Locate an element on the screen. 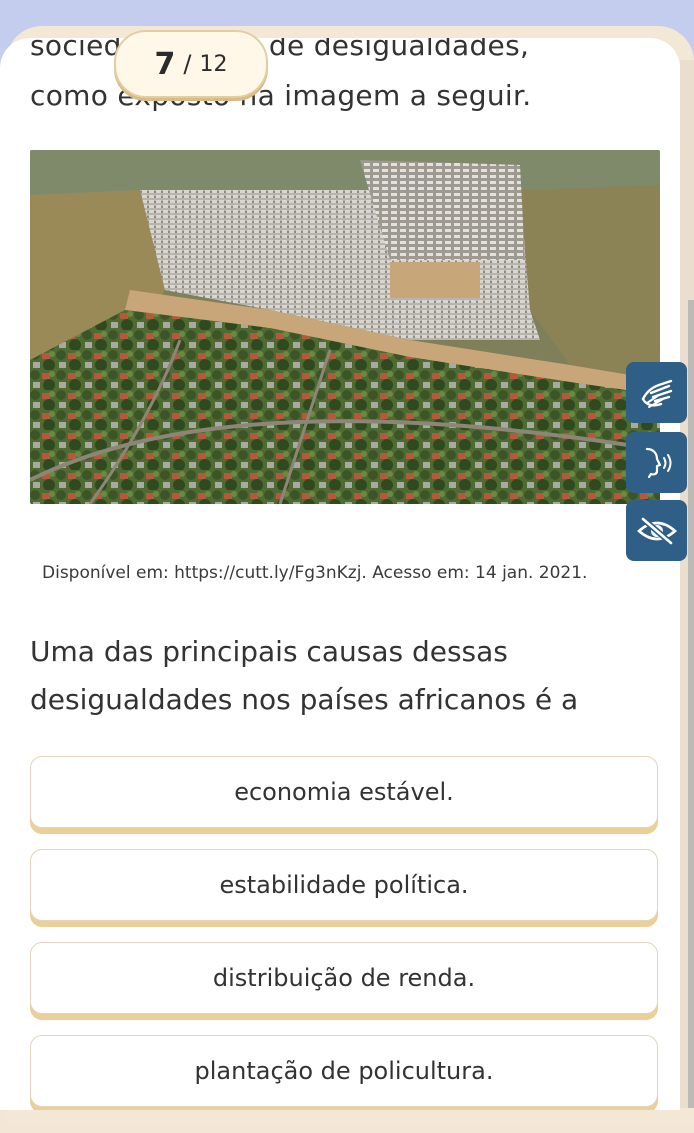 The image size is (694, 1133). answer-option-label: plantação de policultura. is located at coordinates (344, 1071).